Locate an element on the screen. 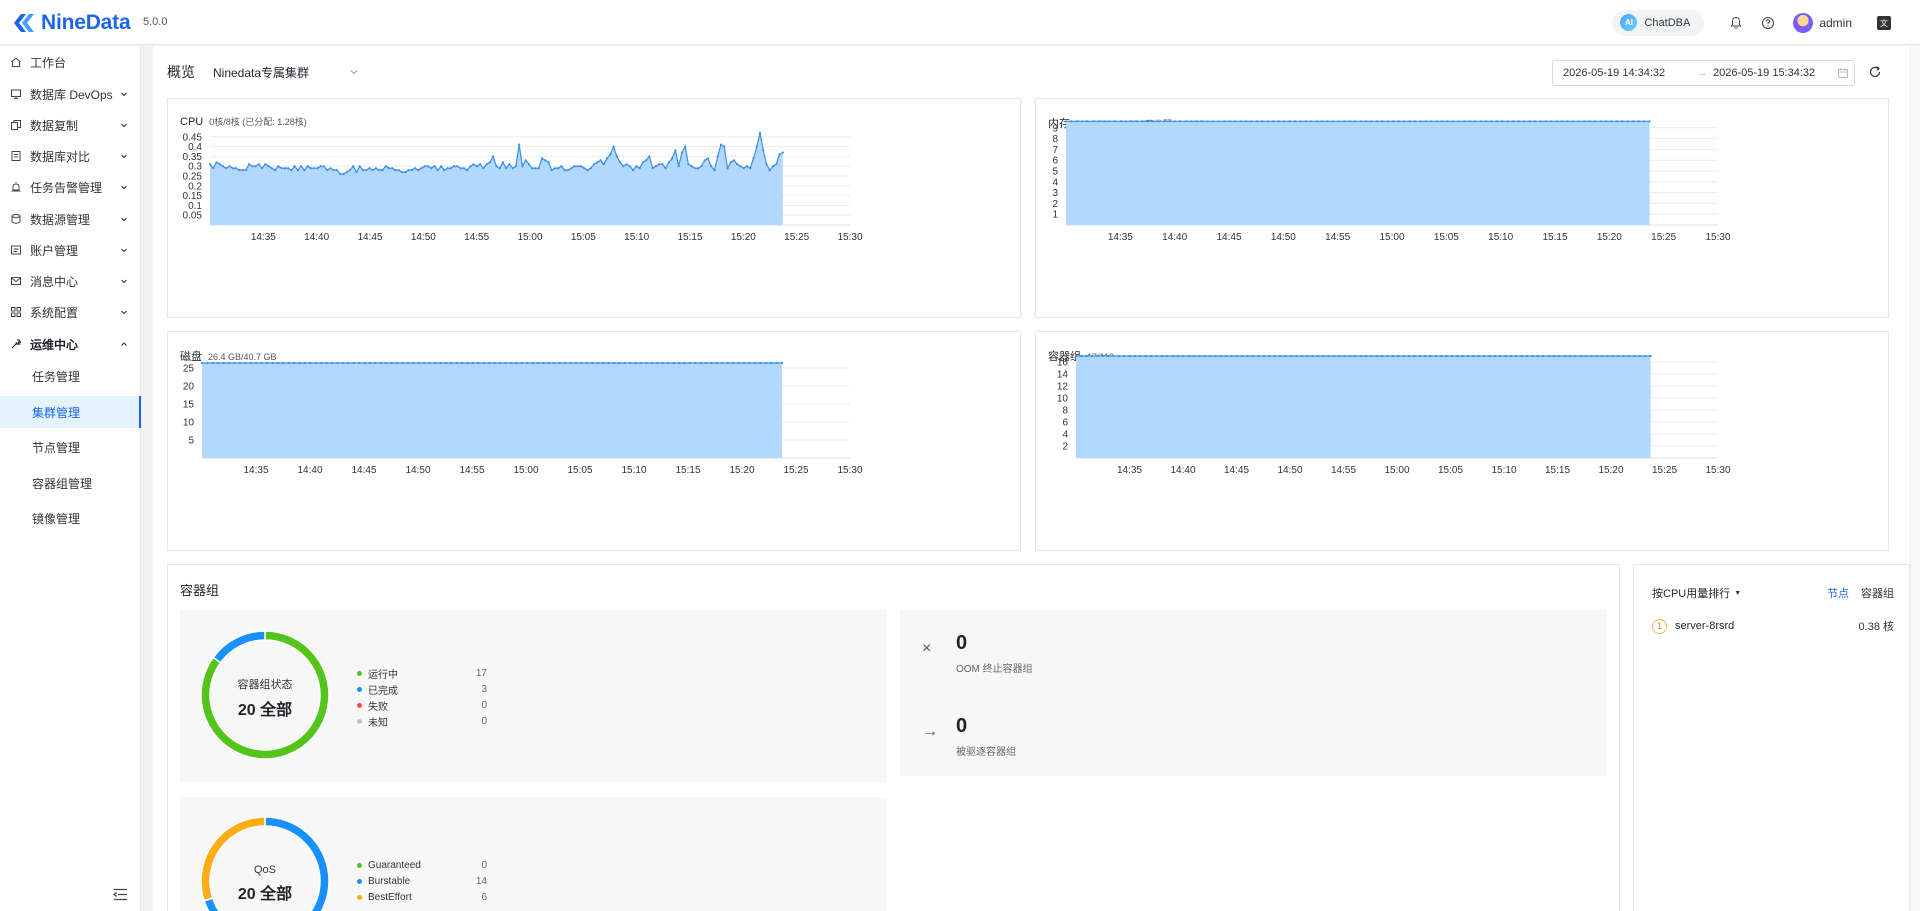 The height and width of the screenshot is (911, 1920). sidebar-item-9: 运维中心 is located at coordinates (70, 344).